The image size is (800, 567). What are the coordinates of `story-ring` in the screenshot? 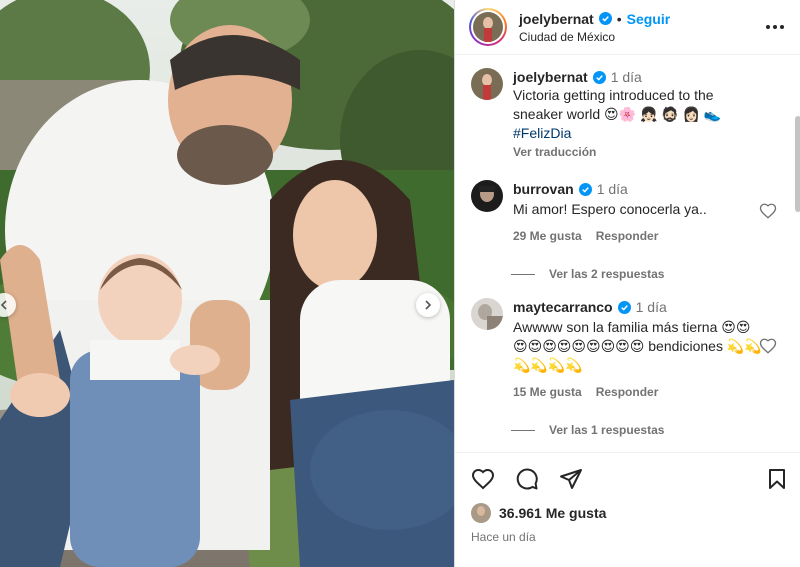 It's located at (488, 27).